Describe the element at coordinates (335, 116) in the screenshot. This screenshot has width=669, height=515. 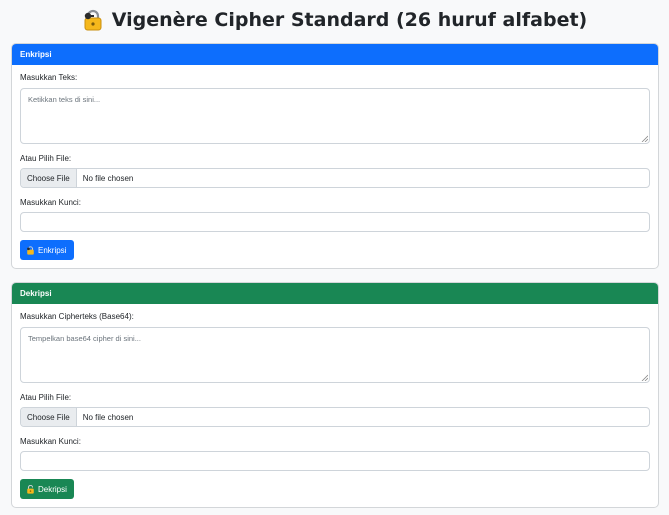
I see `encrypt-text-input` at that location.